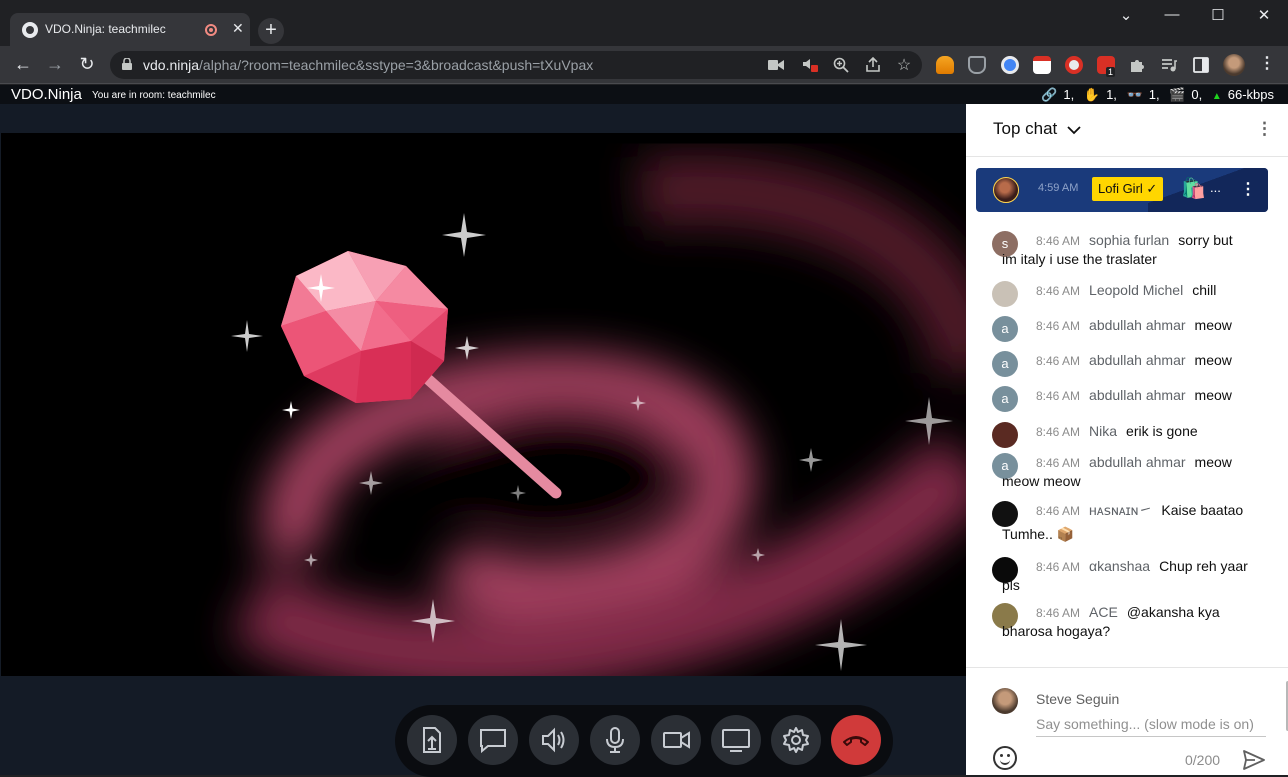 The image size is (1288, 777). I want to click on message-author: ACE, so click(1103, 612).